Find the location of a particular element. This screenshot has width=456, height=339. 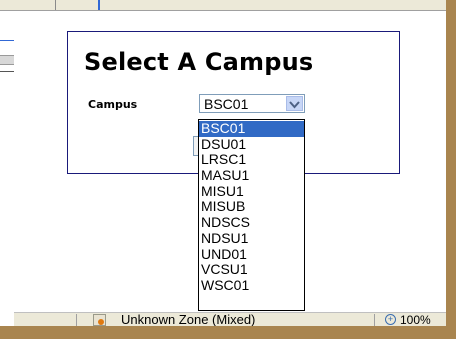

campus-select: BSC01 is located at coordinates (252, 103).